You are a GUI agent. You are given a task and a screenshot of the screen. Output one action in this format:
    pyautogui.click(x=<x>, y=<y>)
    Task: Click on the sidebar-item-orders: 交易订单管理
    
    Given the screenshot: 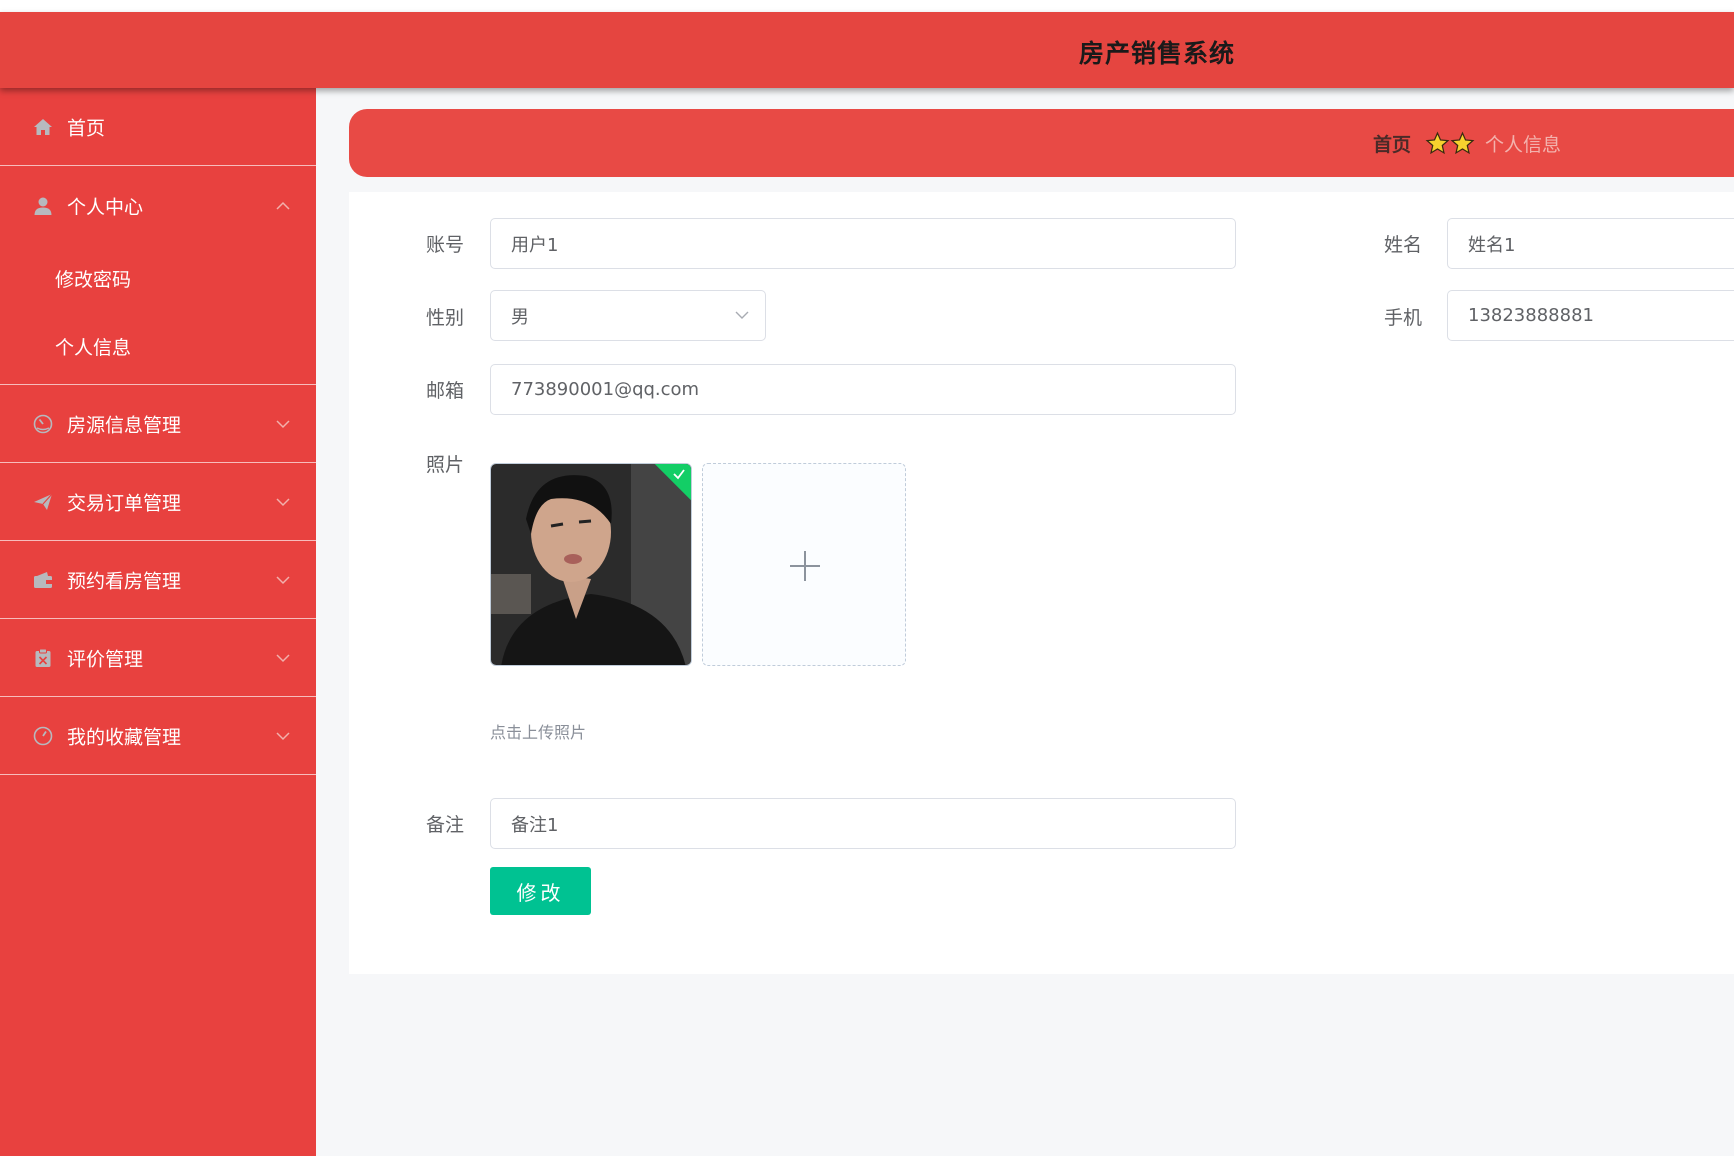 What is the action you would take?
    pyautogui.click(x=158, y=502)
    